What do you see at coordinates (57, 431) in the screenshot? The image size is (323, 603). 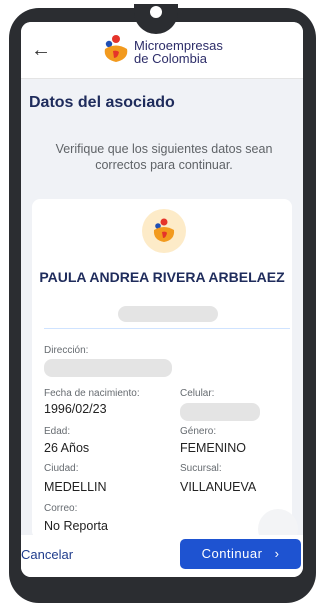 I see `age-label: Edad:` at bounding box center [57, 431].